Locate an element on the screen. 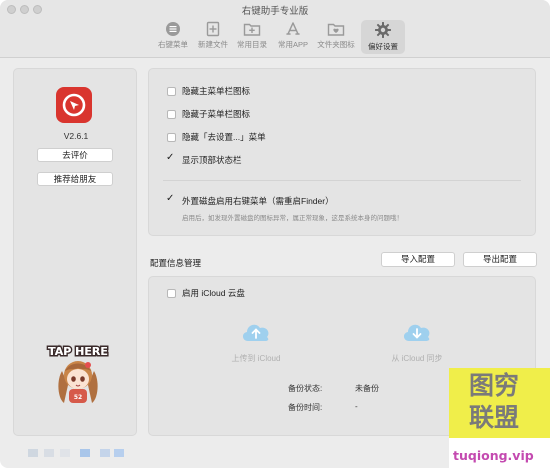 The height and width of the screenshot is (468, 550). mascot-girl-icon: TAP HERE TAP HERE 52 is located at coordinates (78, 373).